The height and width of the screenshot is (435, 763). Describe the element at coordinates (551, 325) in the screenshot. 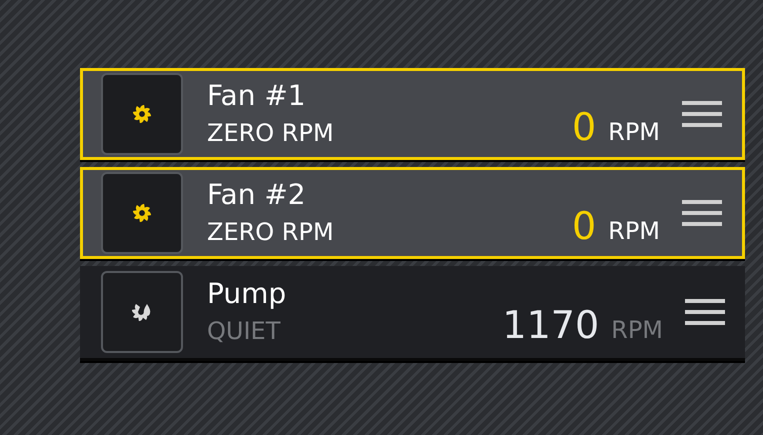

I see `speed-value: 1170` at that location.